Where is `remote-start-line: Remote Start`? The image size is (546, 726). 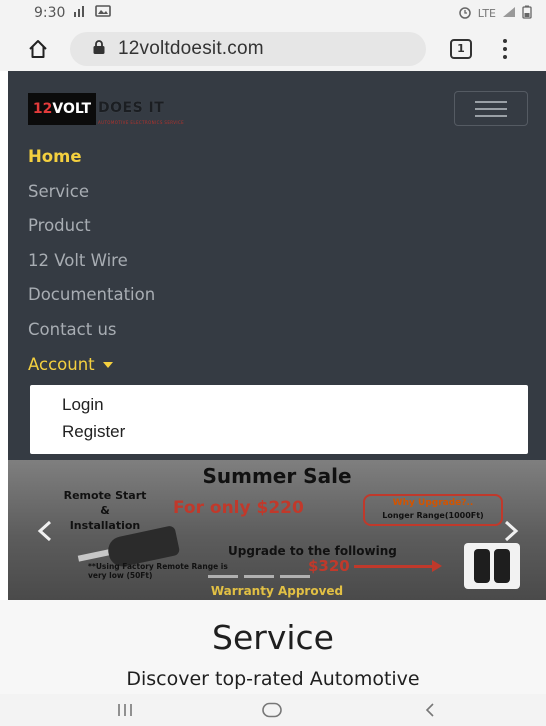
remote-start-line: Remote Start is located at coordinates (105, 495).